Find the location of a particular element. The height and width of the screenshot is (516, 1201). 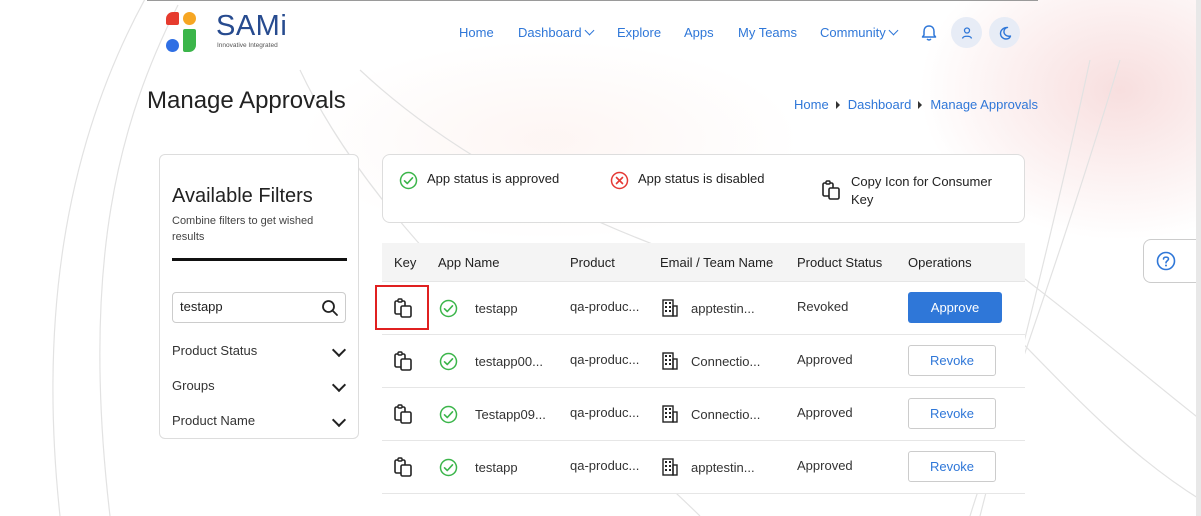

moon-icon is located at coordinates (1005, 33).